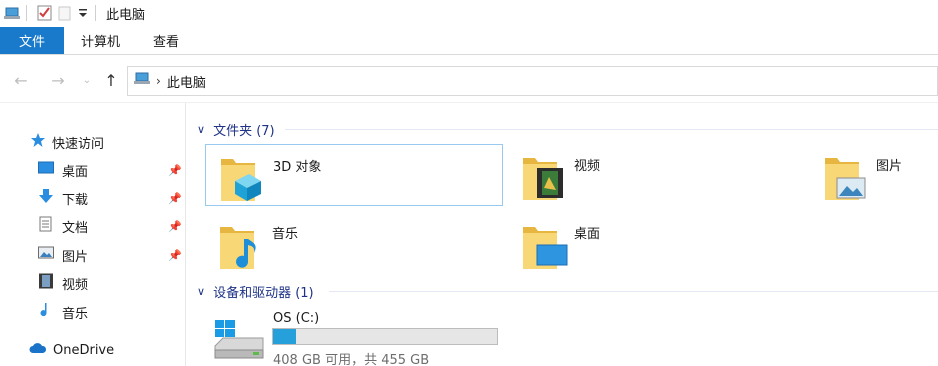 The width and height of the screenshot is (938, 366). I want to click on desktop-icon, so click(46, 170).